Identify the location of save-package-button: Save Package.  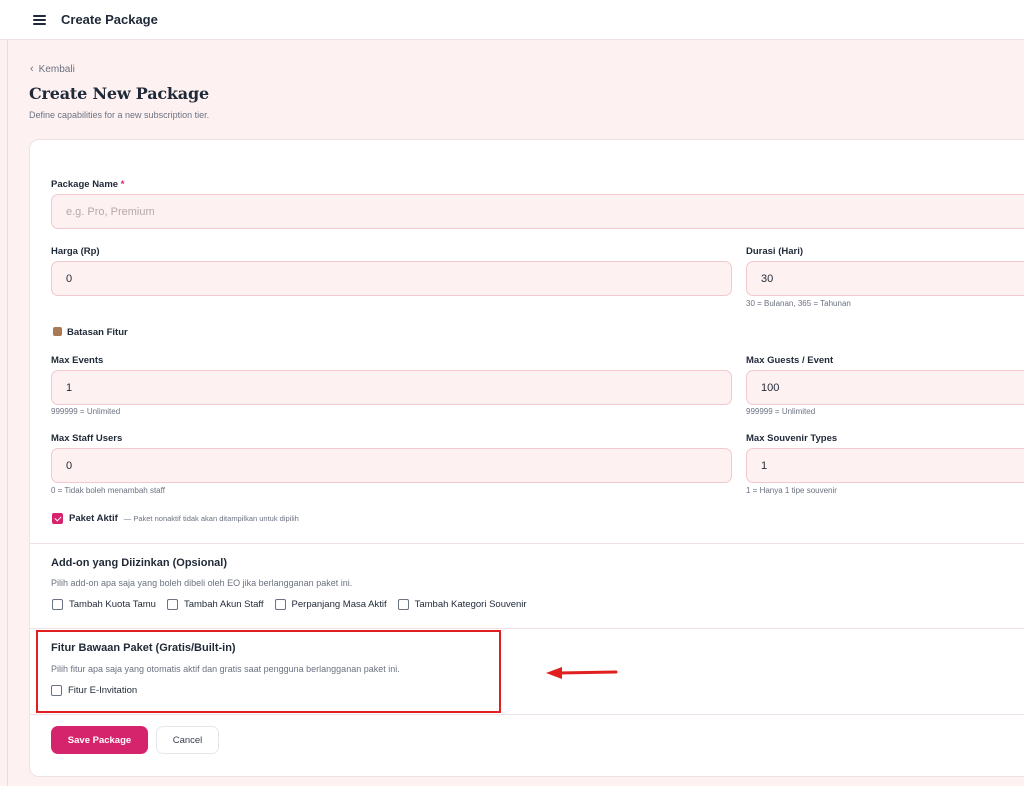
(99, 740).